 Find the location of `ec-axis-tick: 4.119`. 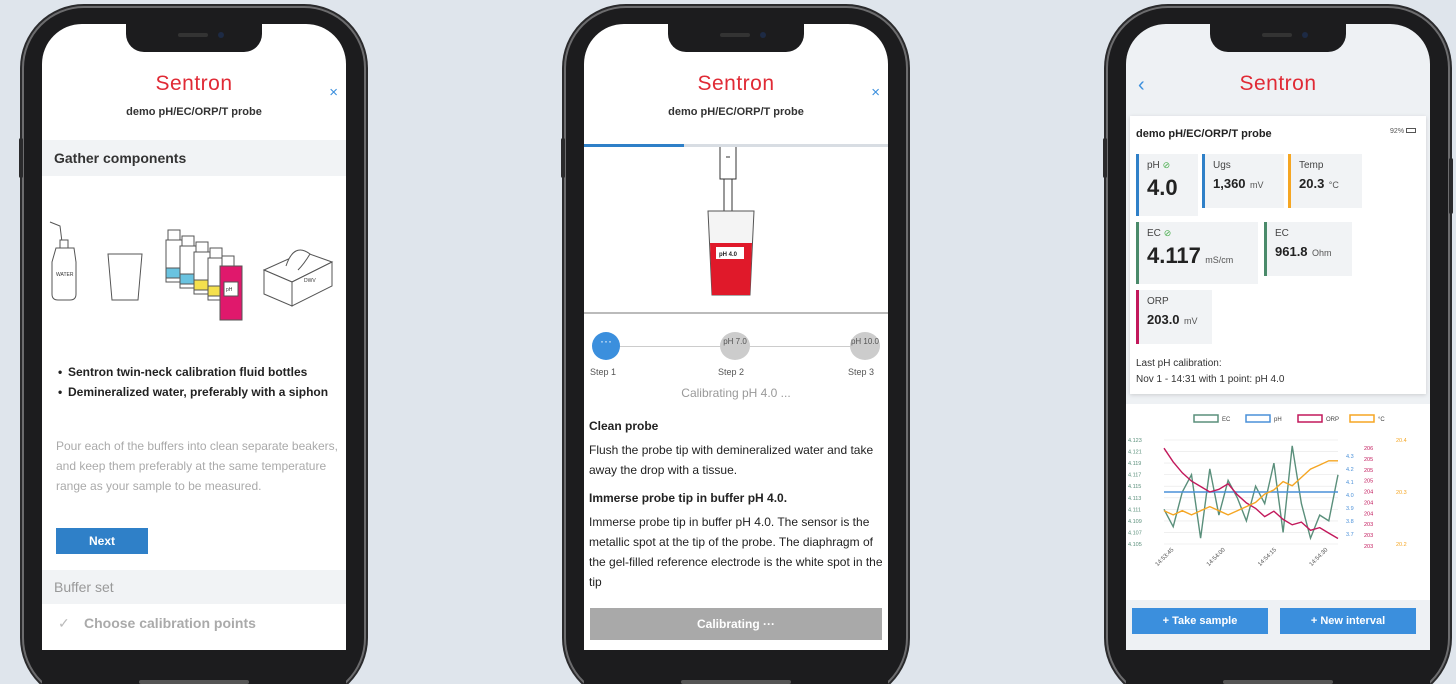

ec-axis-tick: 4.119 is located at coordinates (1134, 464).